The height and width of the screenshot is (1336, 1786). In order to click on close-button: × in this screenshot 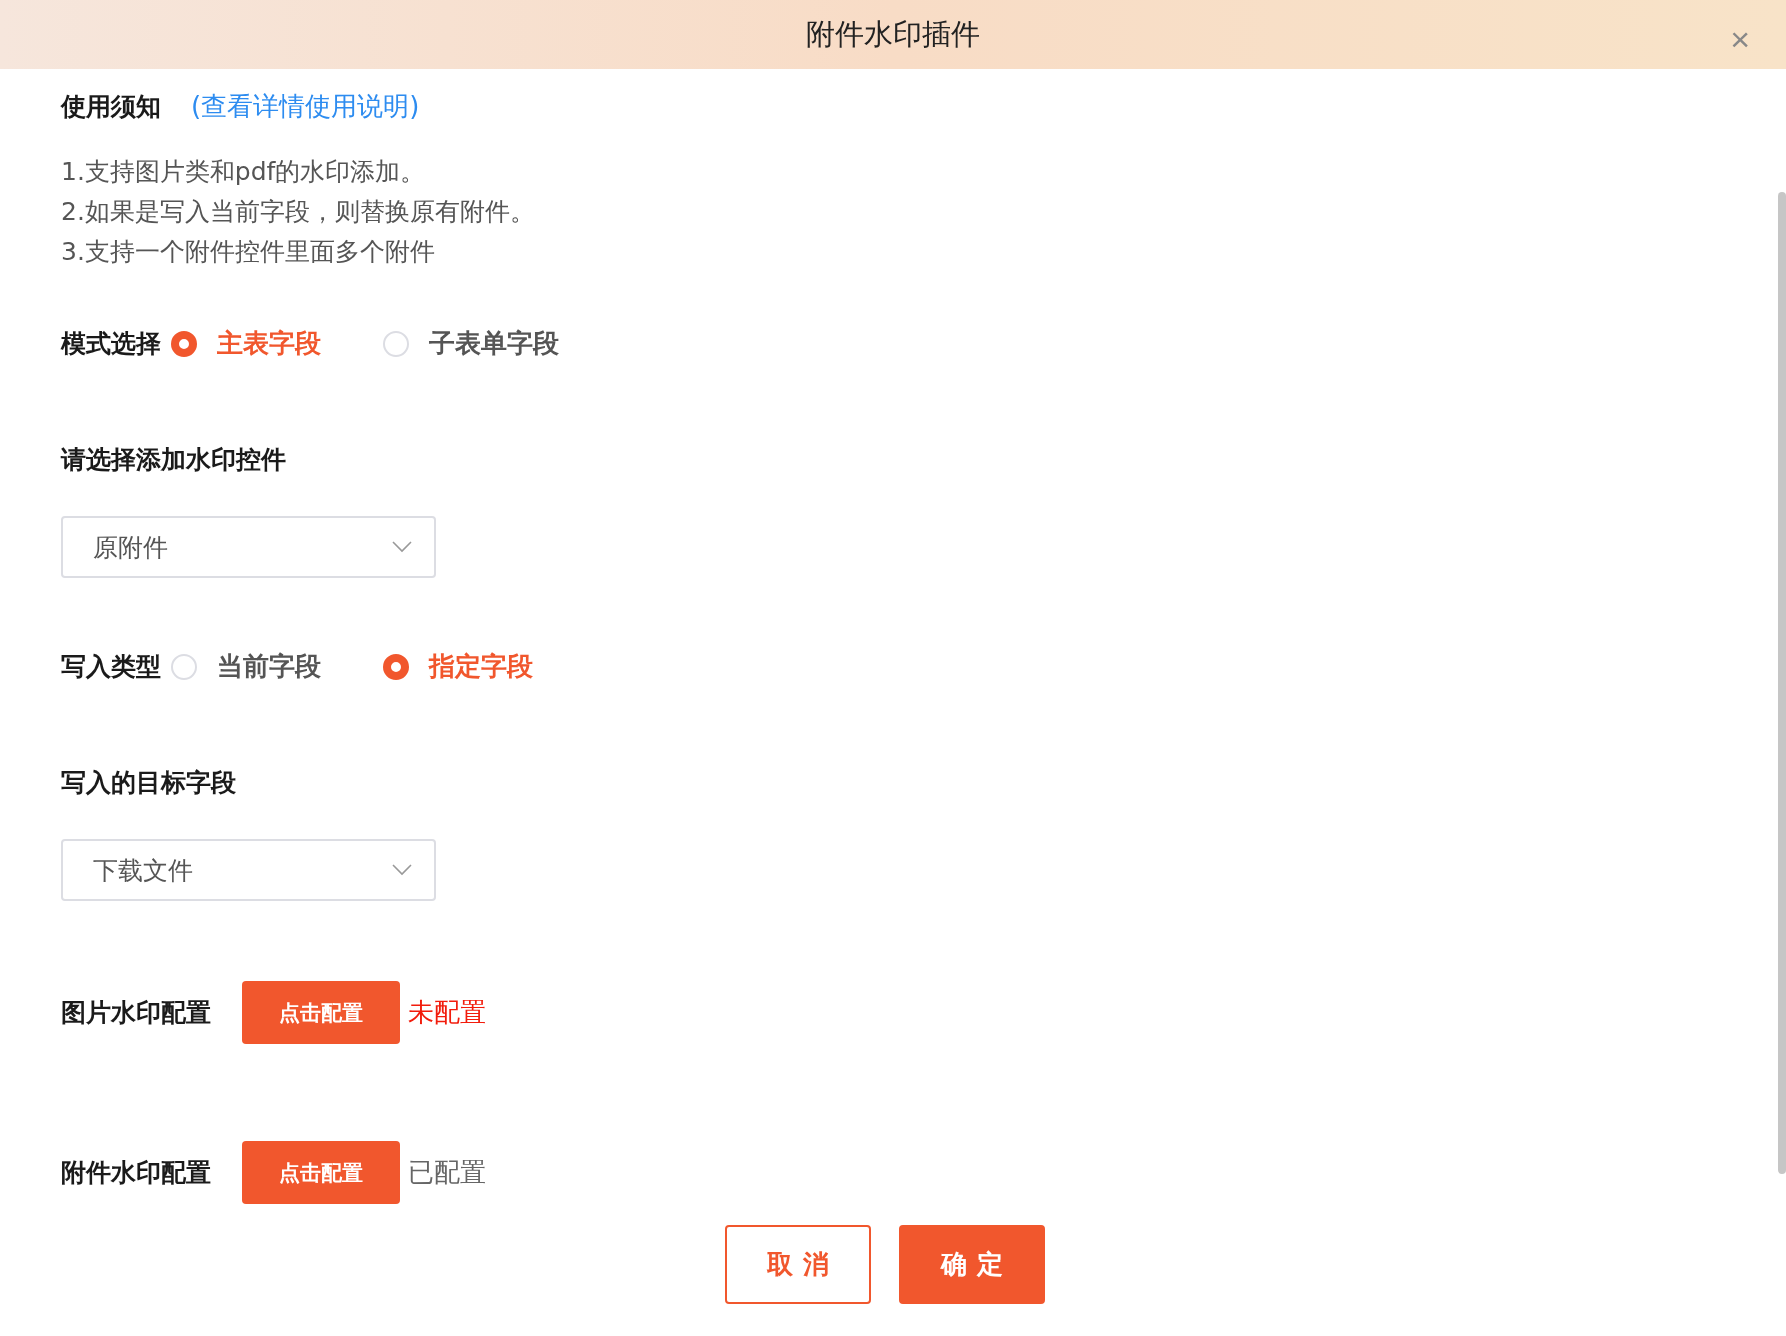, I will do `click(1740, 39)`.